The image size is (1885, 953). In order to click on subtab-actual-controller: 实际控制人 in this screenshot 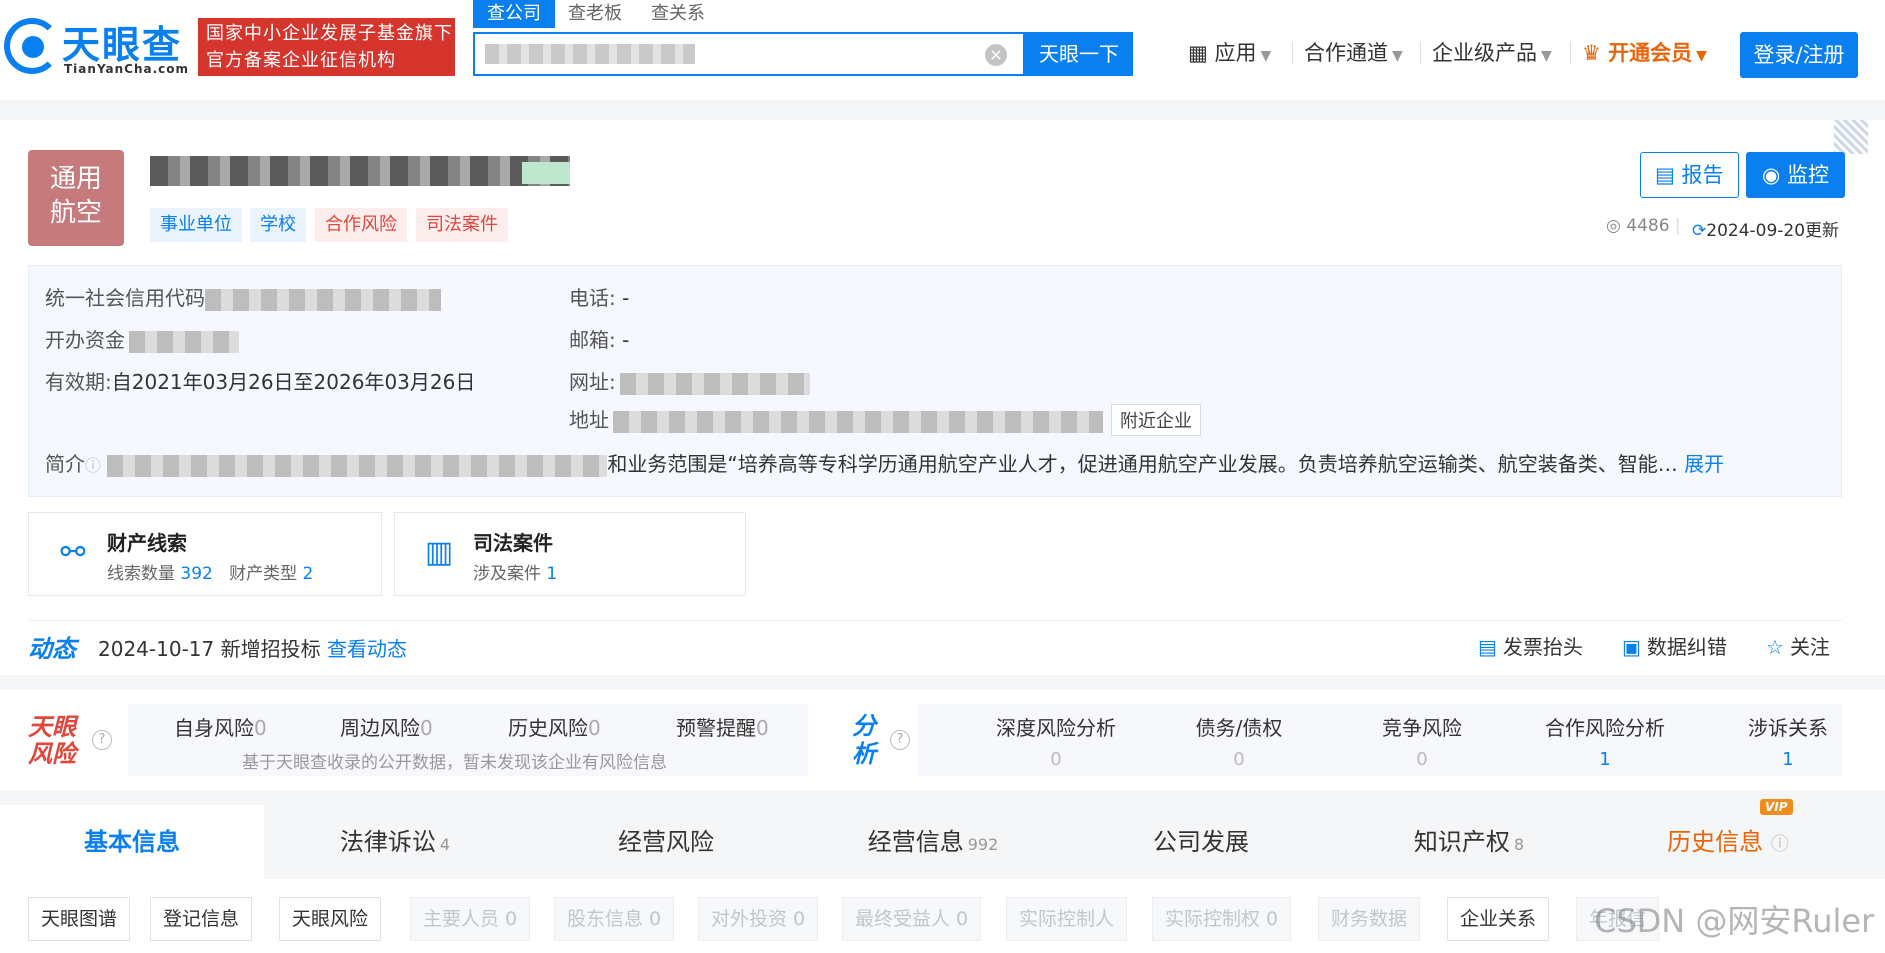, I will do `click(1067, 919)`.